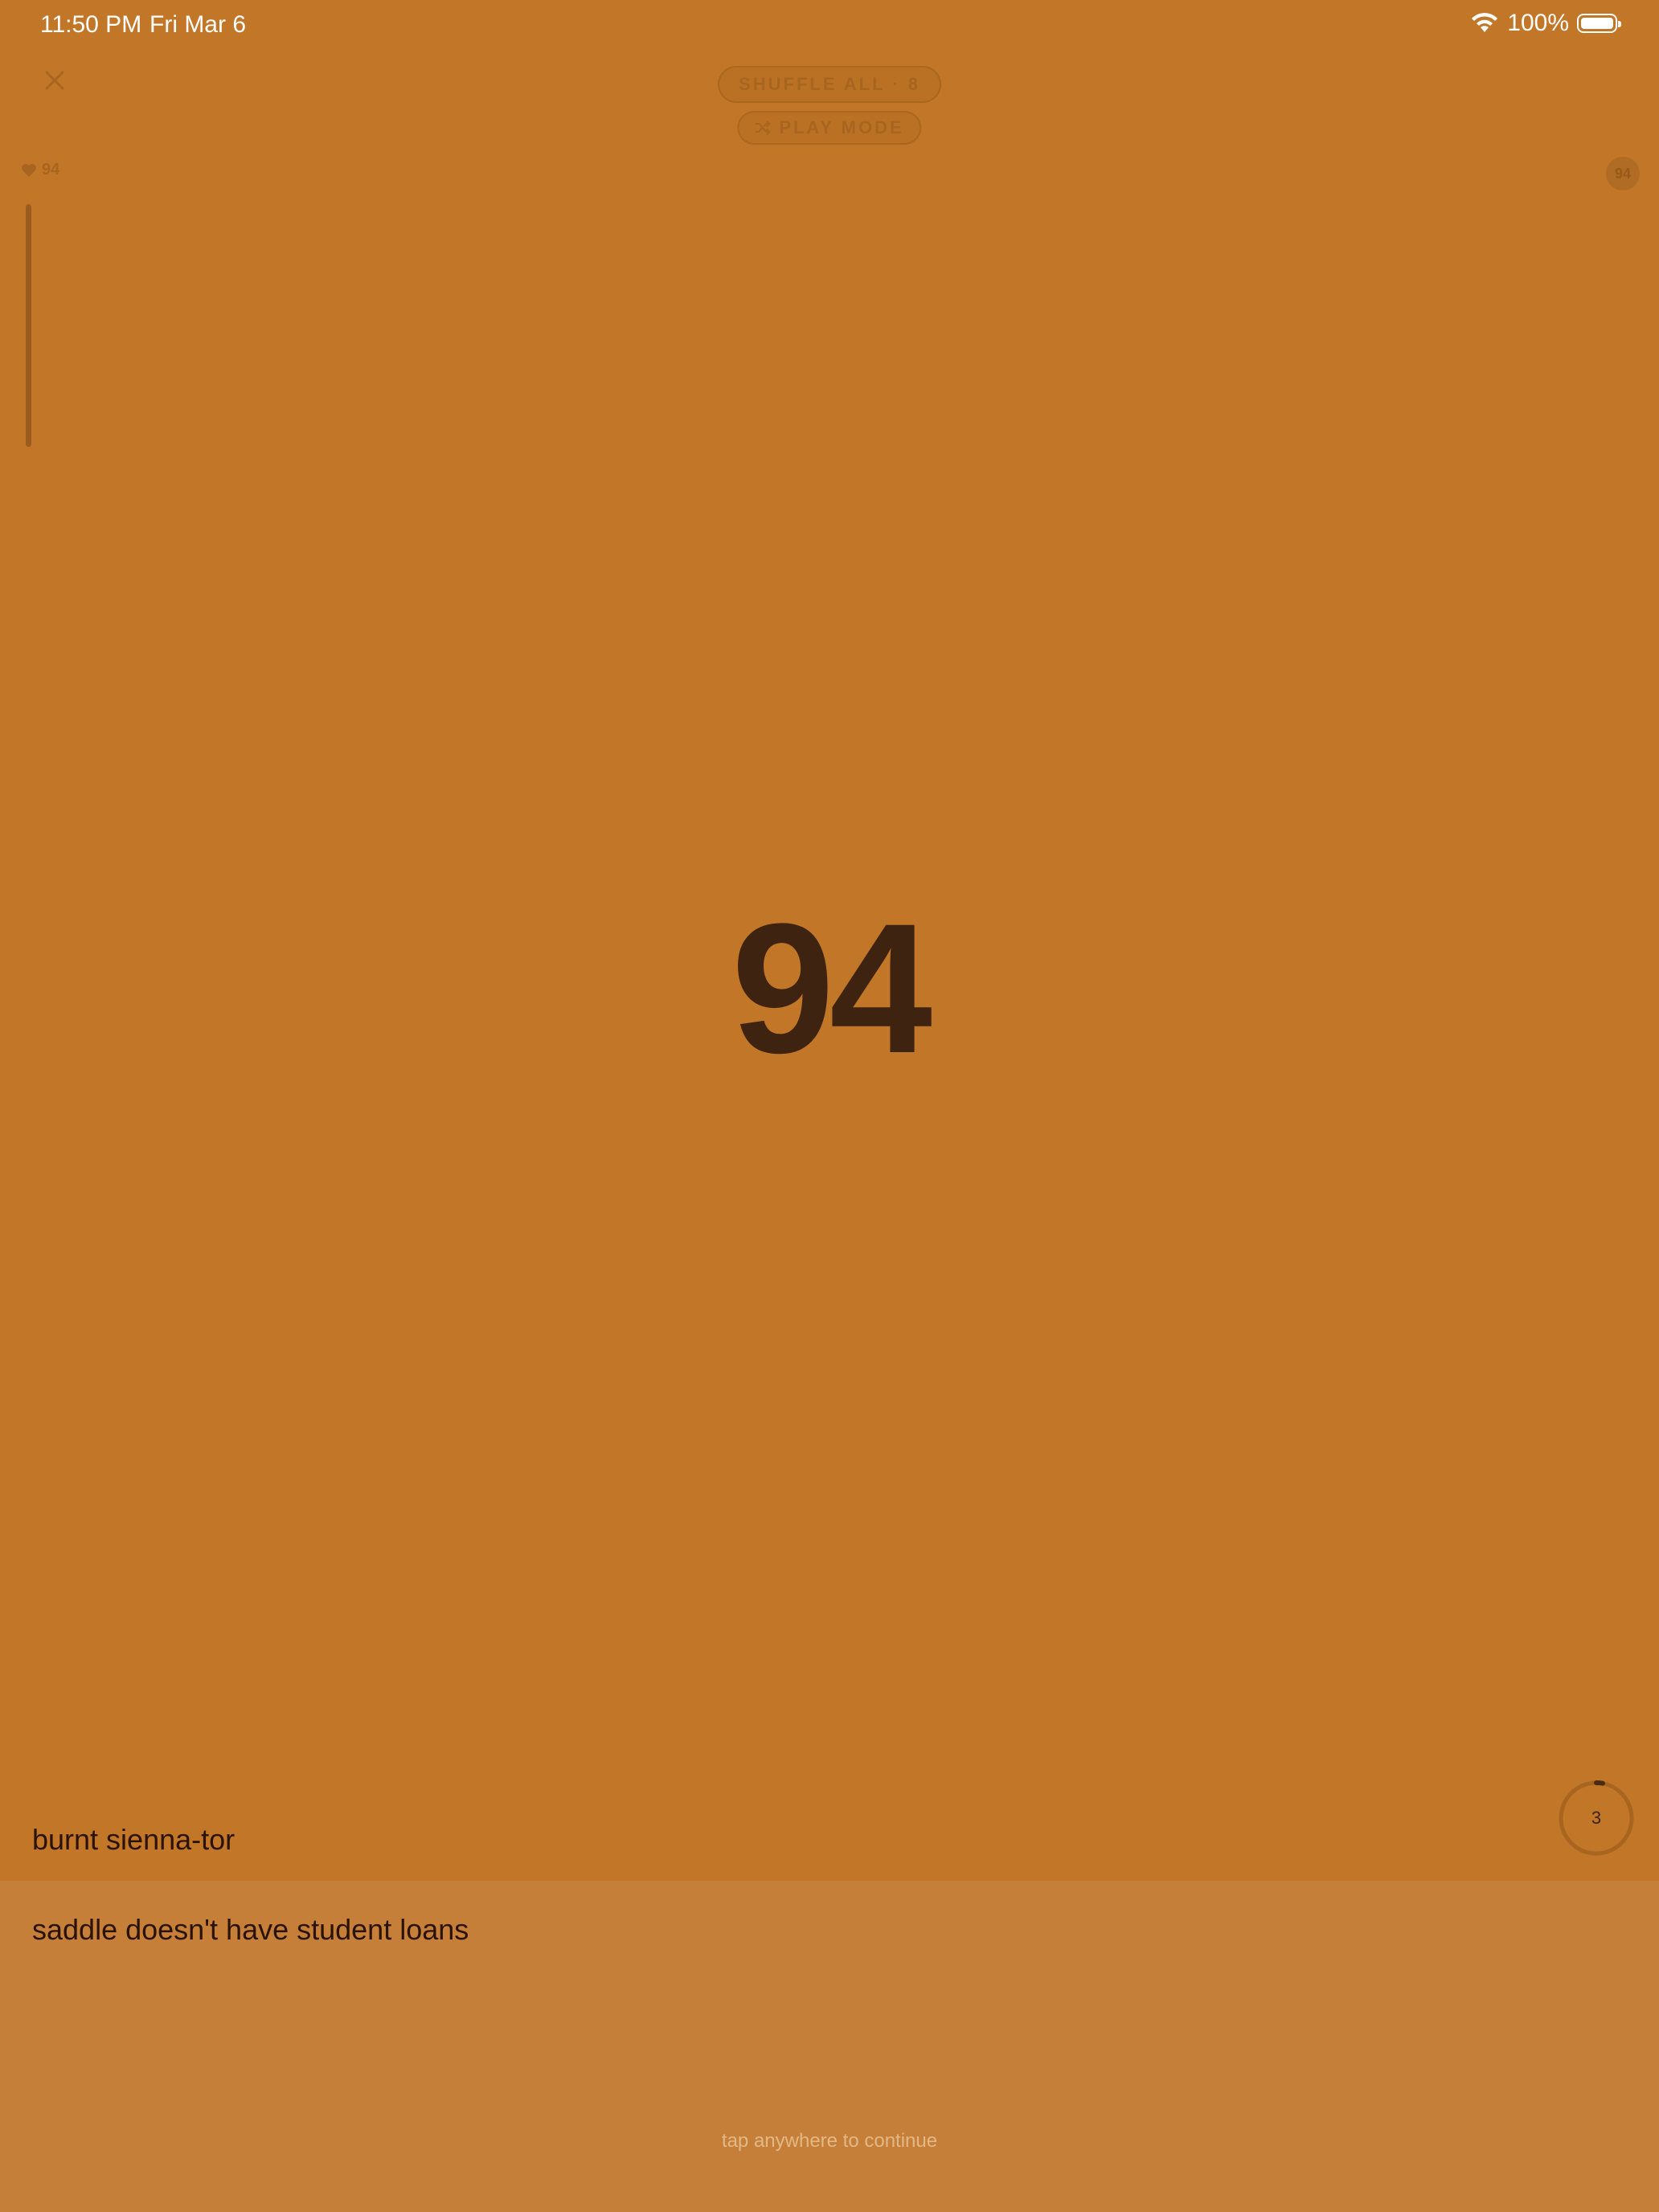 The width and height of the screenshot is (1659, 2212). I want to click on favorite-count-value: 94, so click(51, 169).